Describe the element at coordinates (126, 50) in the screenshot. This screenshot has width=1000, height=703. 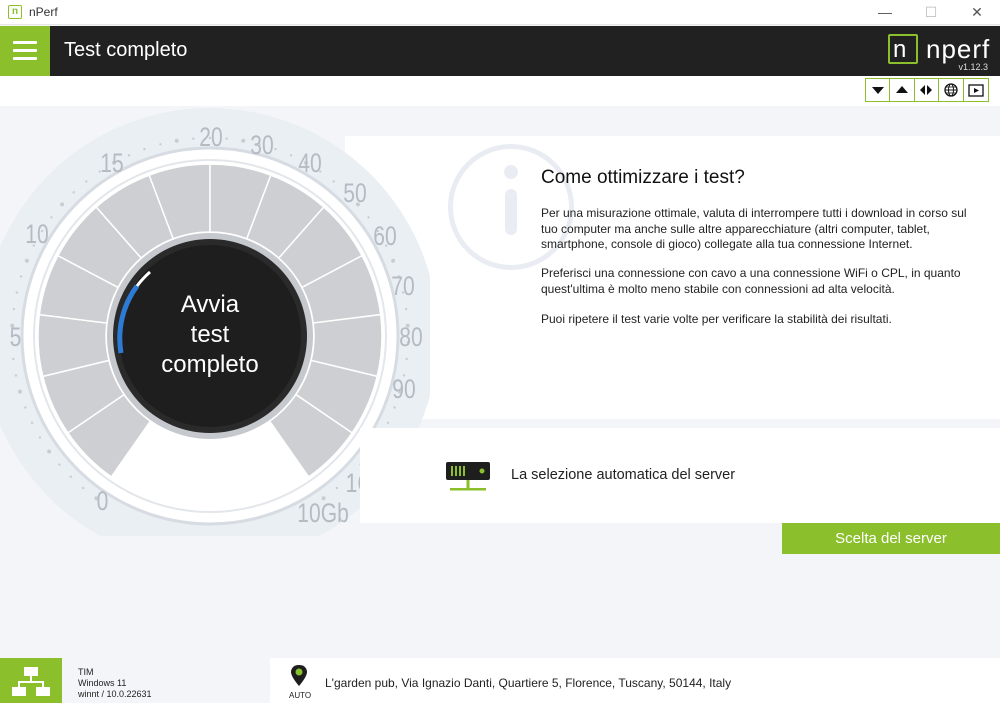
I see `page-title: Test completo` at that location.